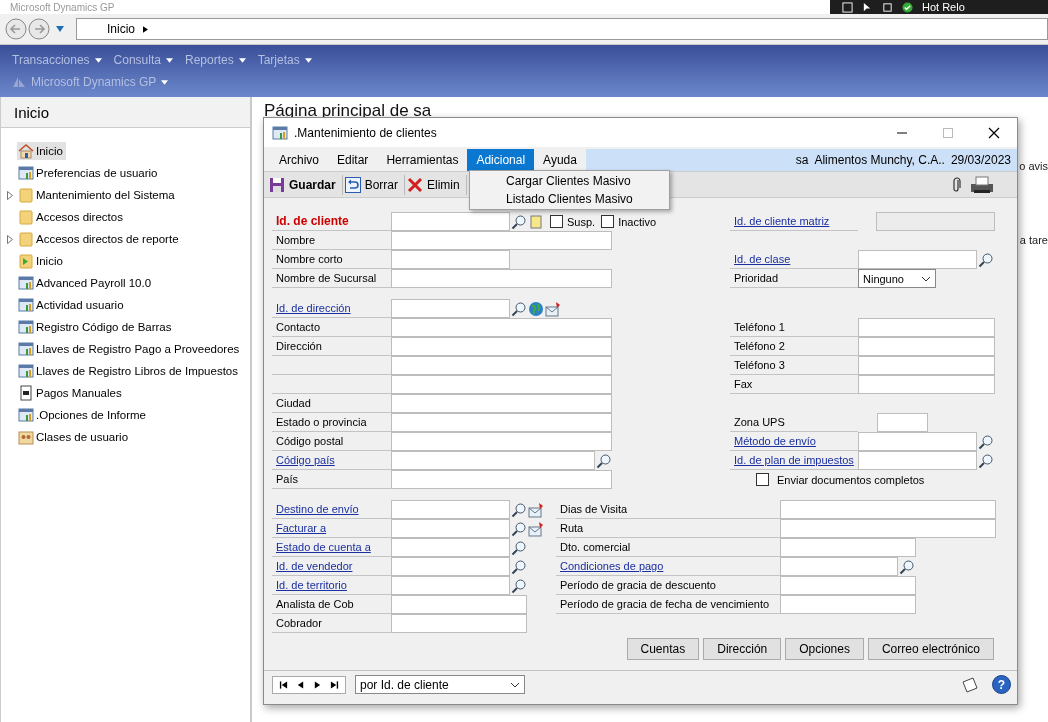 Image resolution: width=1048 pixels, height=722 pixels. What do you see at coordinates (536, 308) in the screenshot?
I see `globe-icon` at bounding box center [536, 308].